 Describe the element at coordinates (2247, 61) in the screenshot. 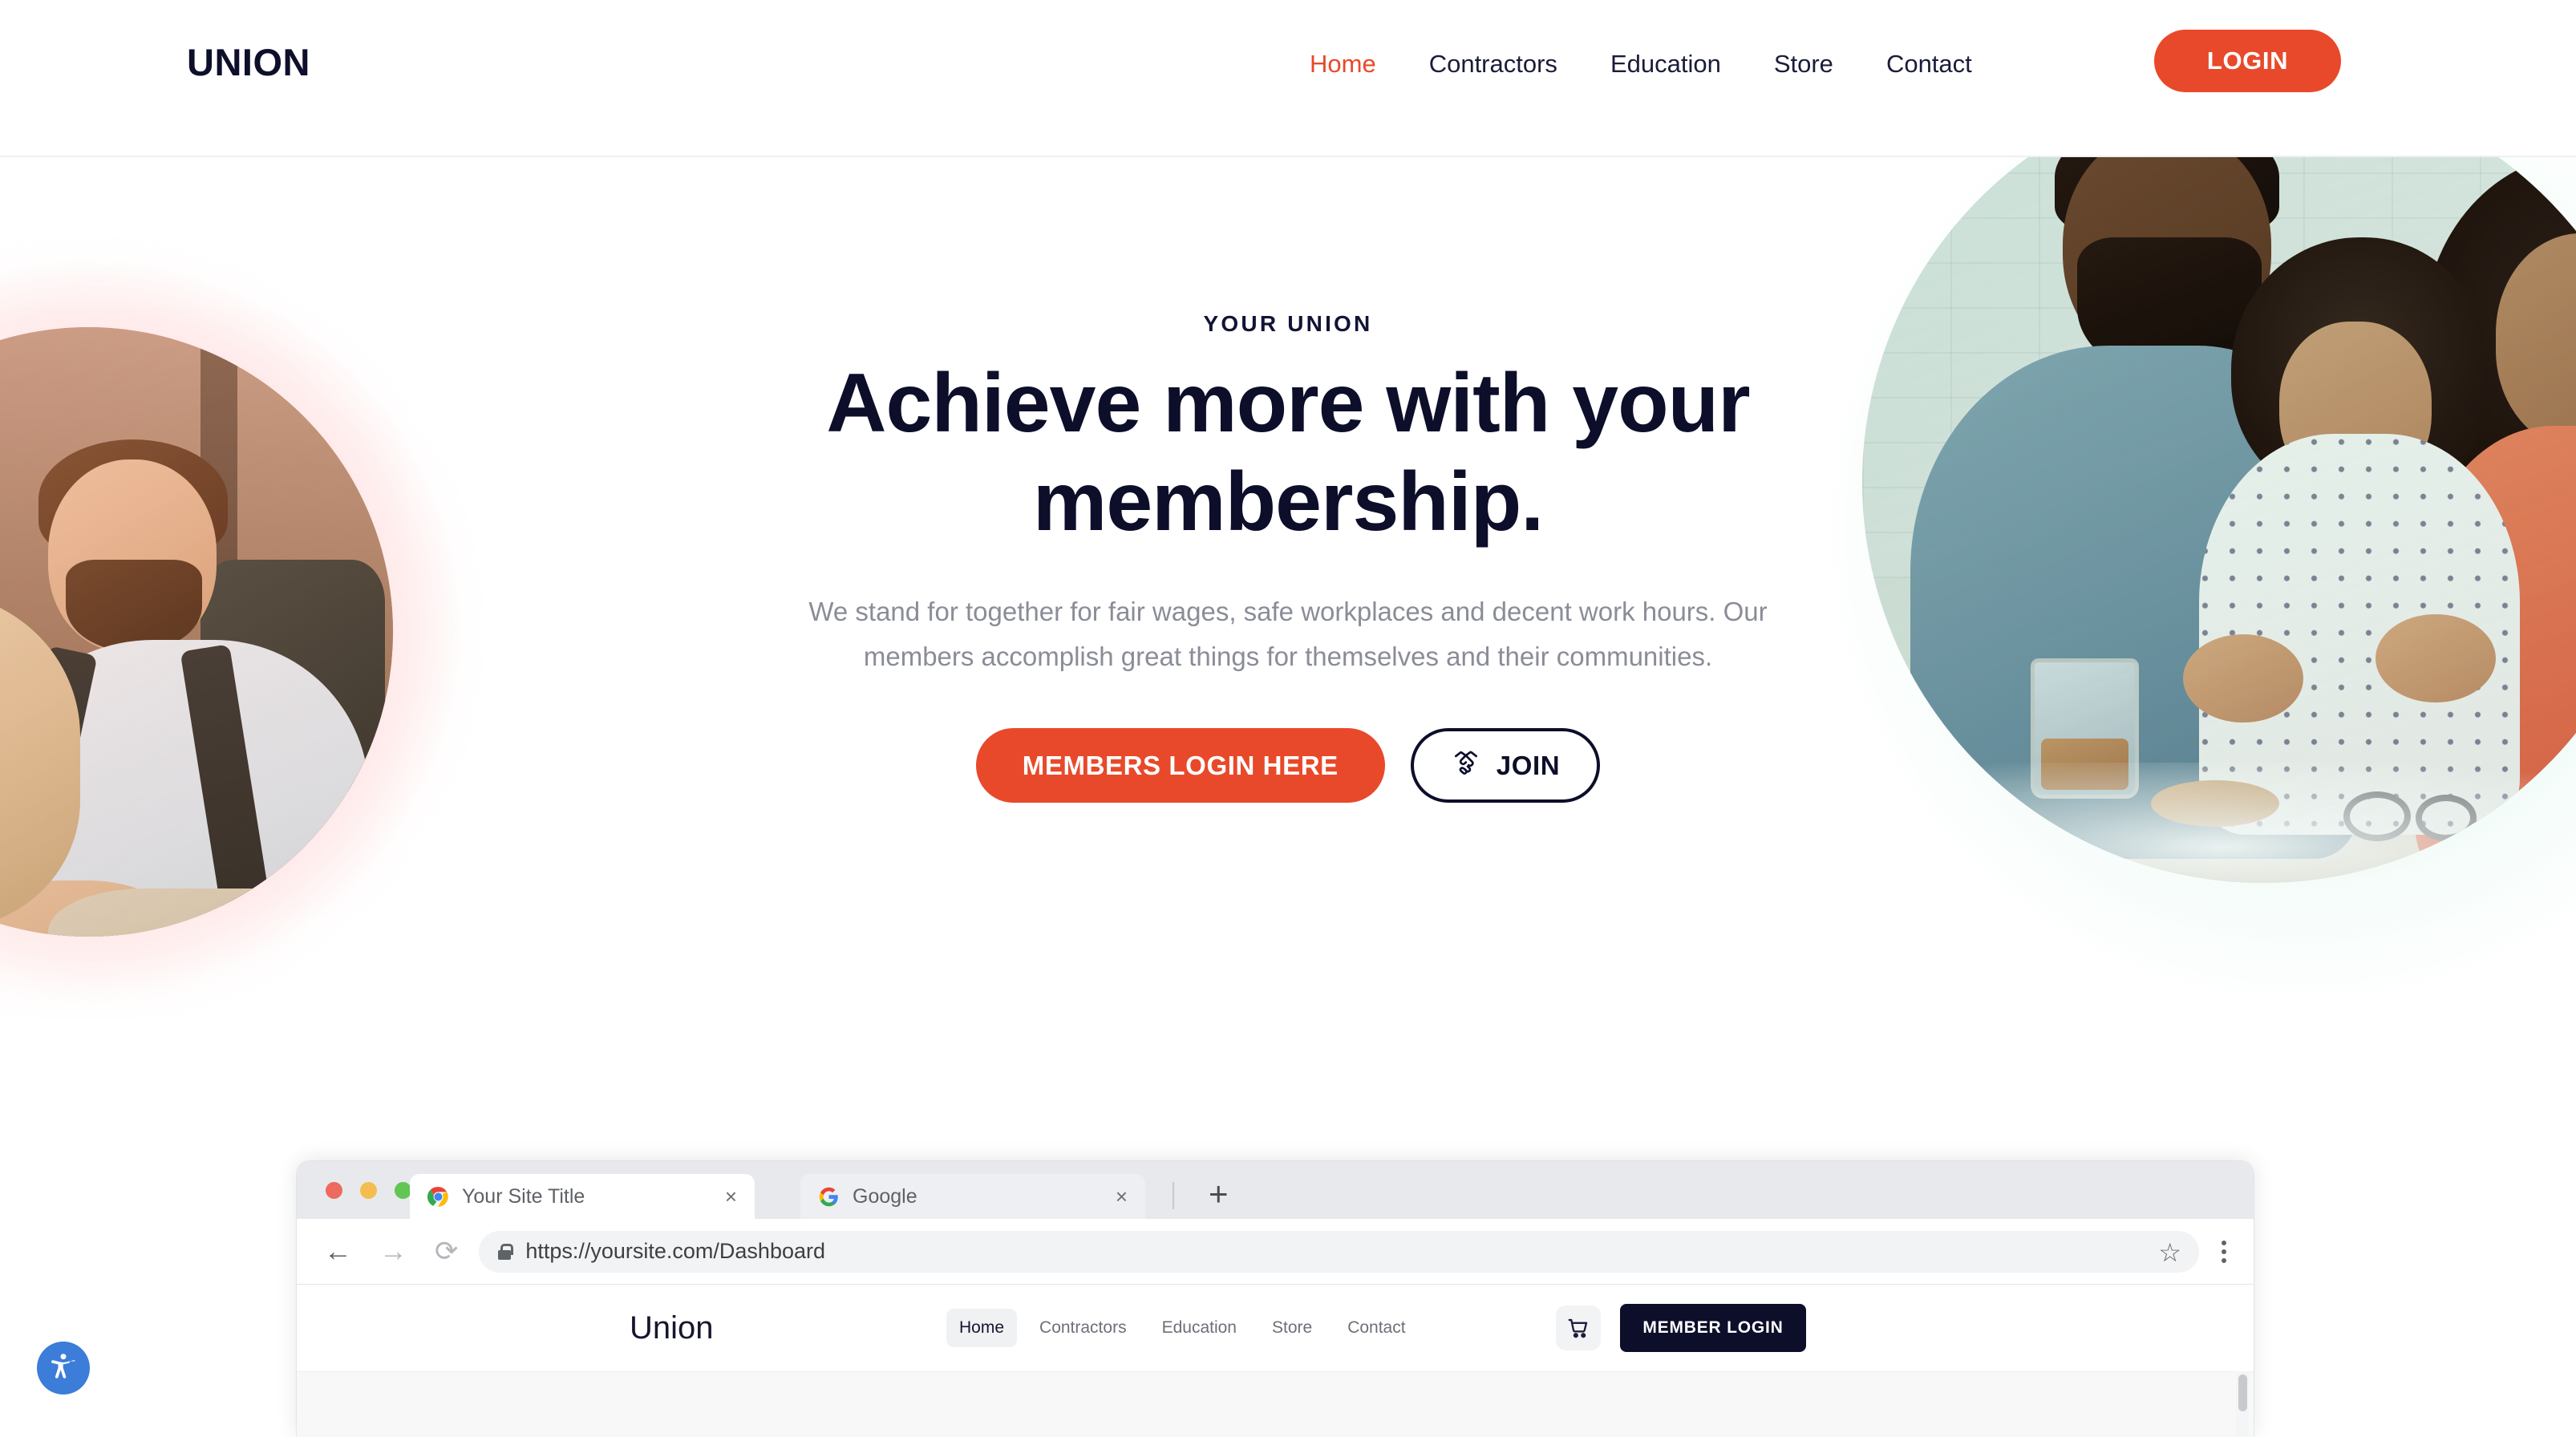

I see `login-button: LOGIN` at that location.